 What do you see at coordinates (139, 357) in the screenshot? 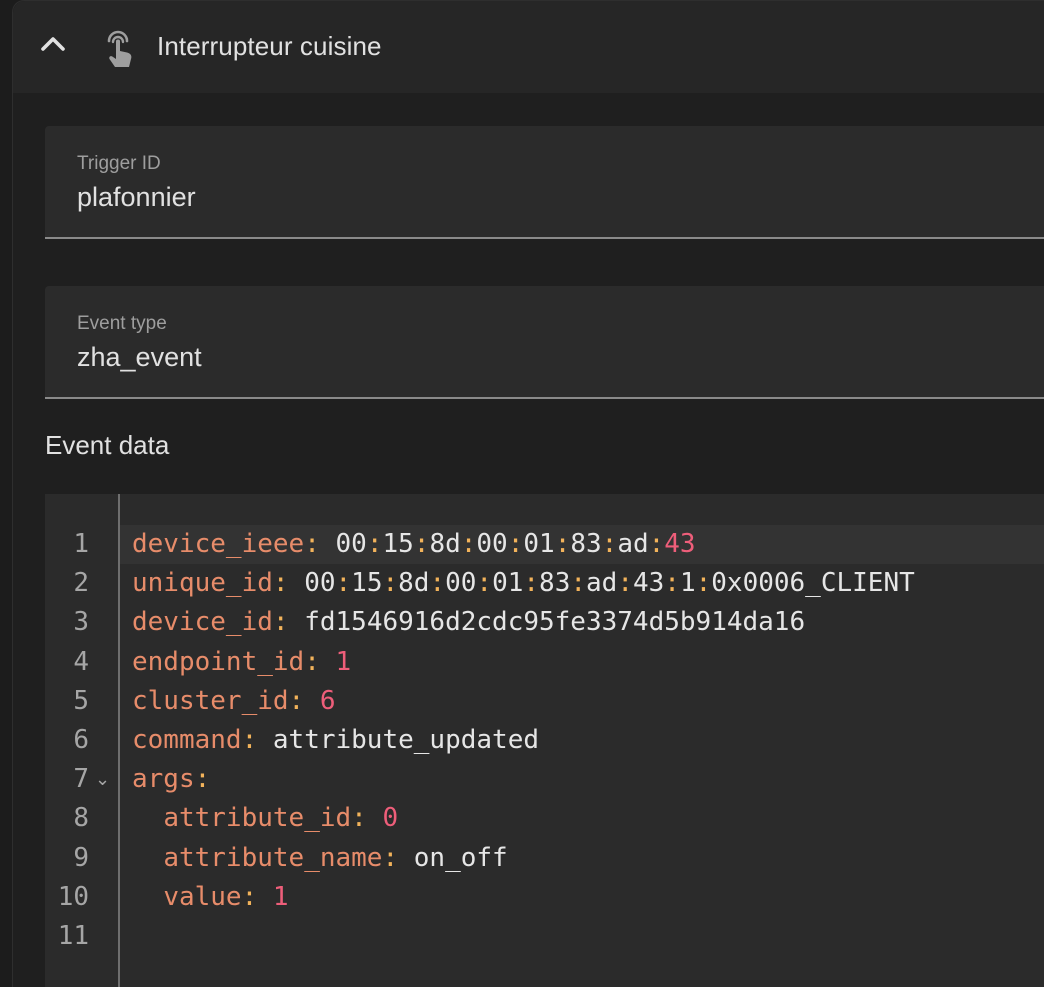
I see `event-type-input: zha_event` at bounding box center [139, 357].